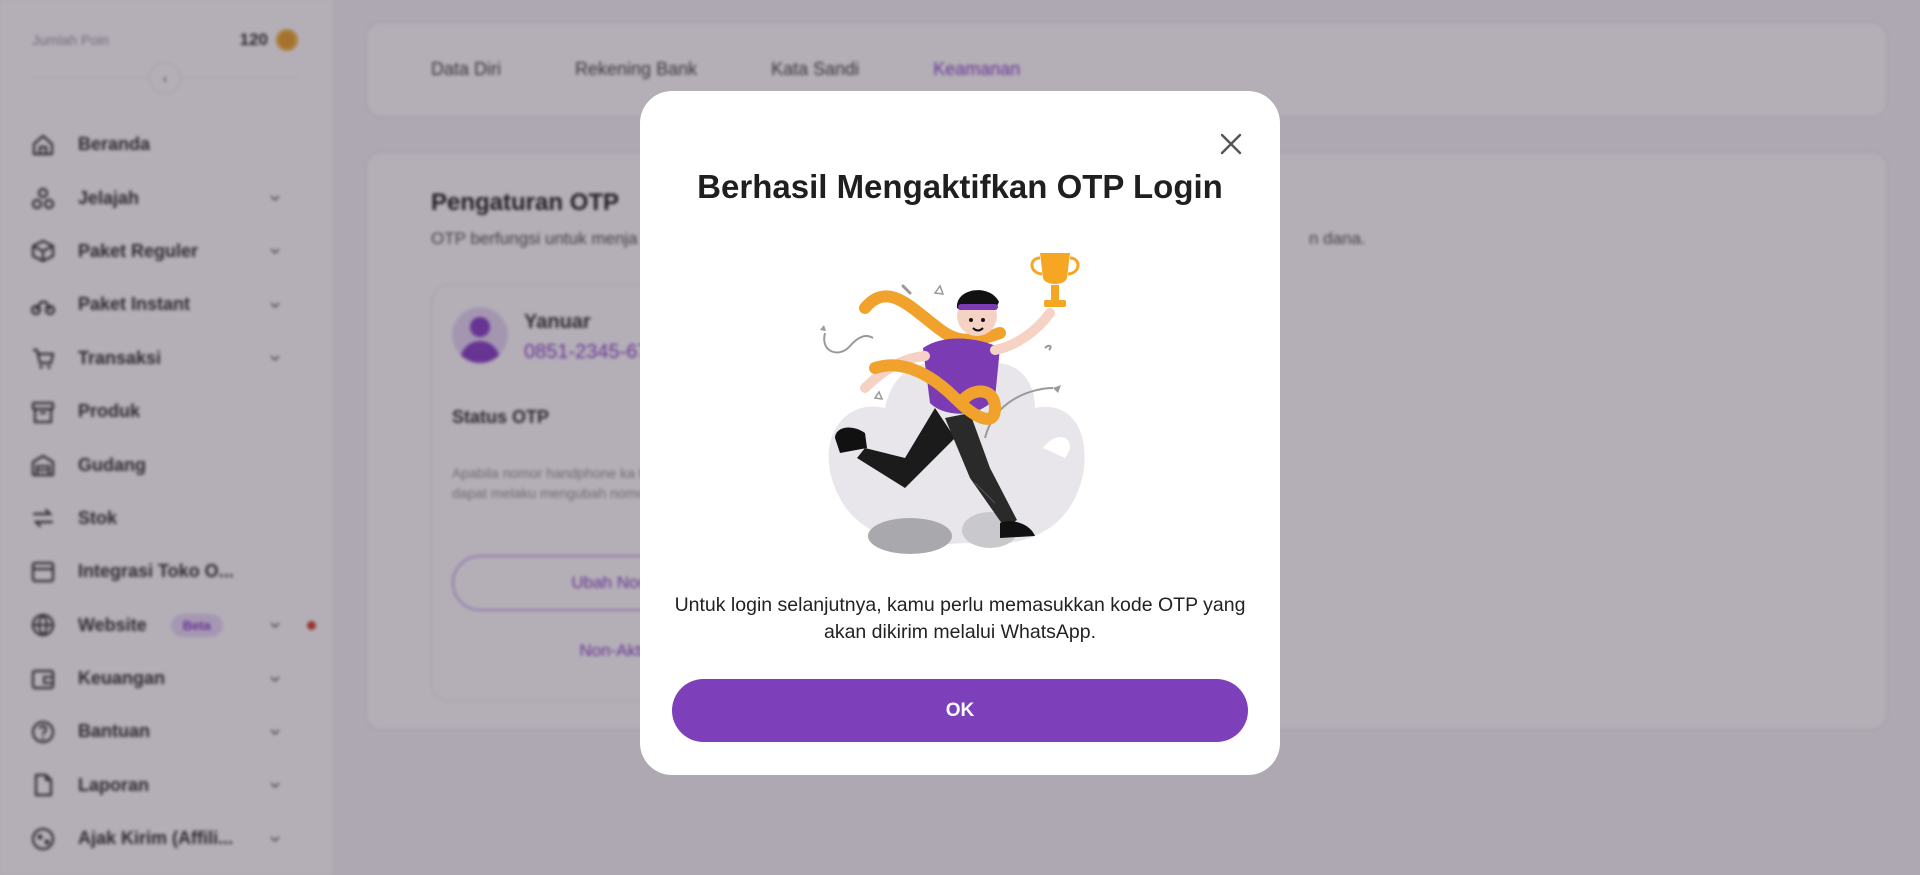 The width and height of the screenshot is (1920, 875). Describe the element at coordinates (960, 186) in the screenshot. I see `modal-title: Berhasil Mengaktifkan OTP Login` at that location.